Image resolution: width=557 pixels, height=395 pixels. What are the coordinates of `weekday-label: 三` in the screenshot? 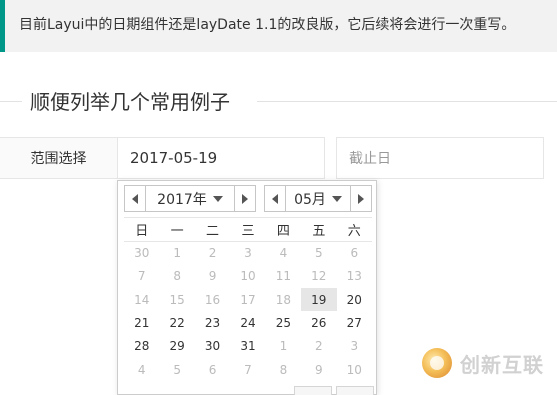 It's located at (248, 229).